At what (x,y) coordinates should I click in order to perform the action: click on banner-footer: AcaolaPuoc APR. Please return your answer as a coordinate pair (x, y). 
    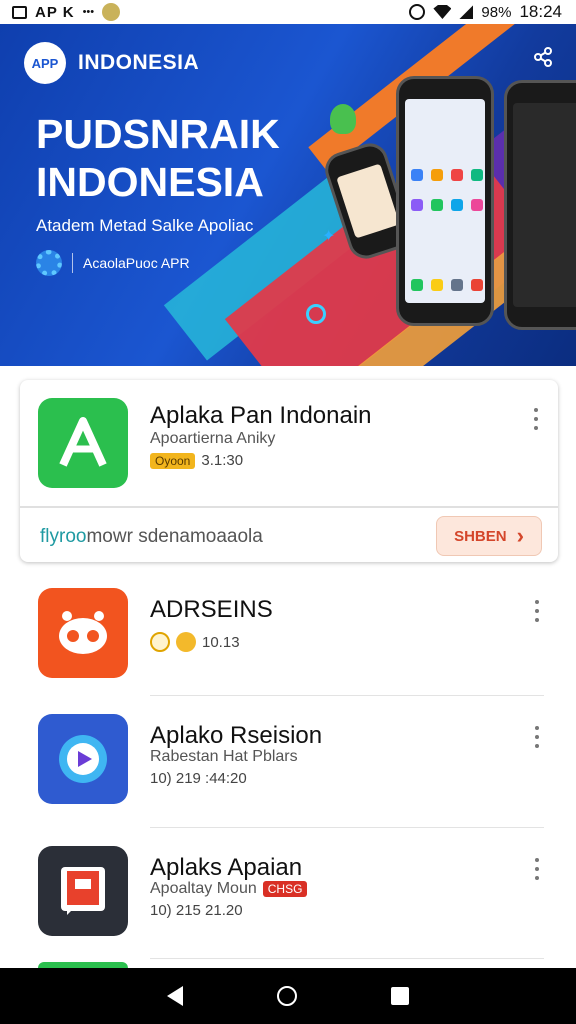
    Looking at the image, I should click on (113, 263).